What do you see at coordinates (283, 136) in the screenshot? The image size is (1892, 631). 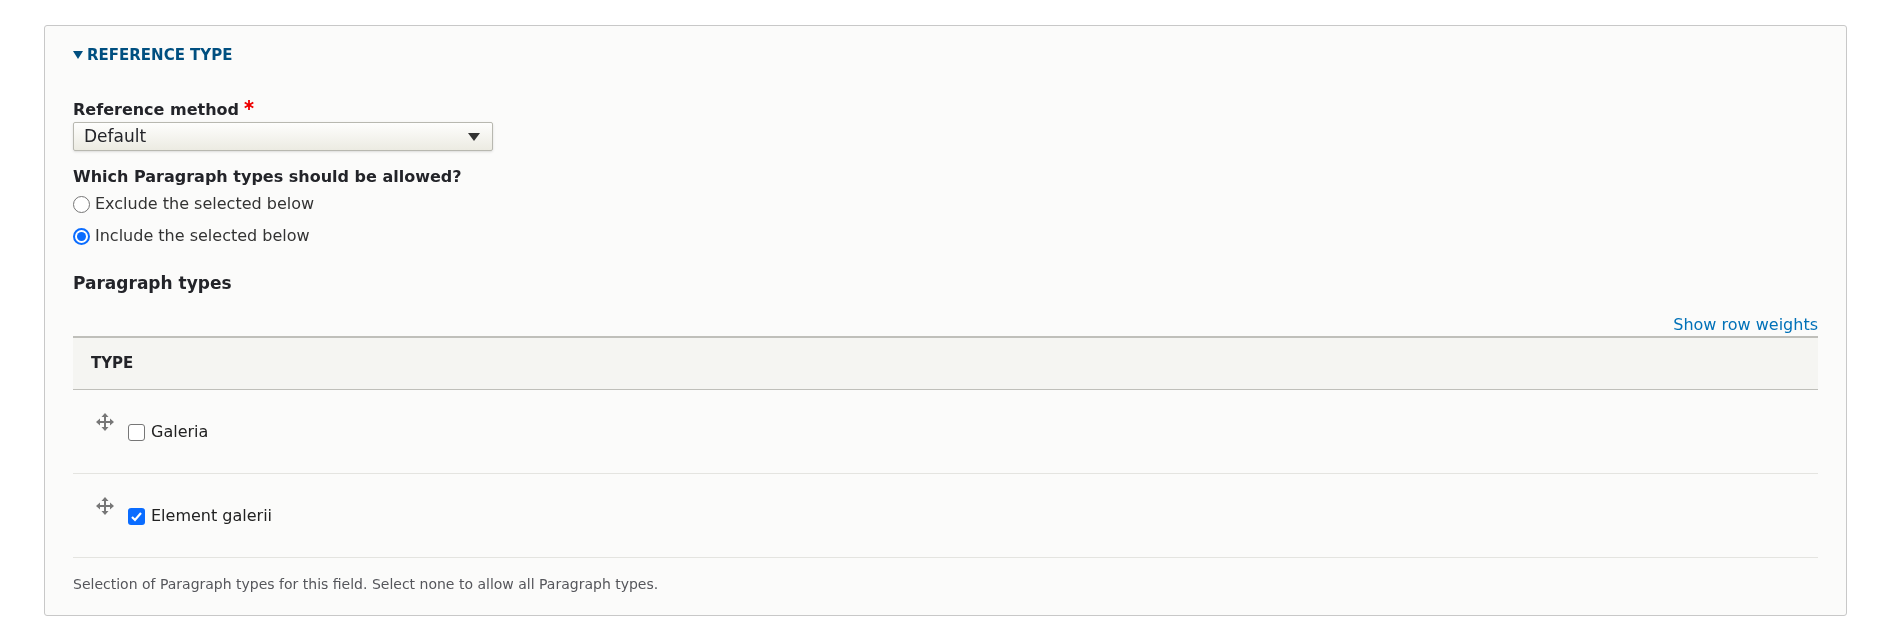 I see `select-field: Default` at bounding box center [283, 136].